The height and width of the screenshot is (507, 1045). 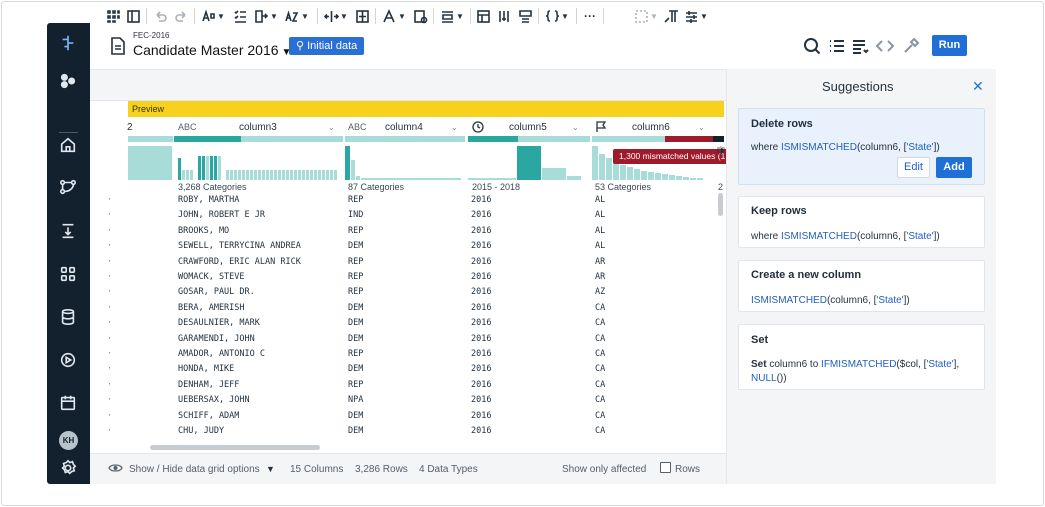 What do you see at coordinates (557, 16) in the screenshot?
I see `structure-braces-icon: ▼` at bounding box center [557, 16].